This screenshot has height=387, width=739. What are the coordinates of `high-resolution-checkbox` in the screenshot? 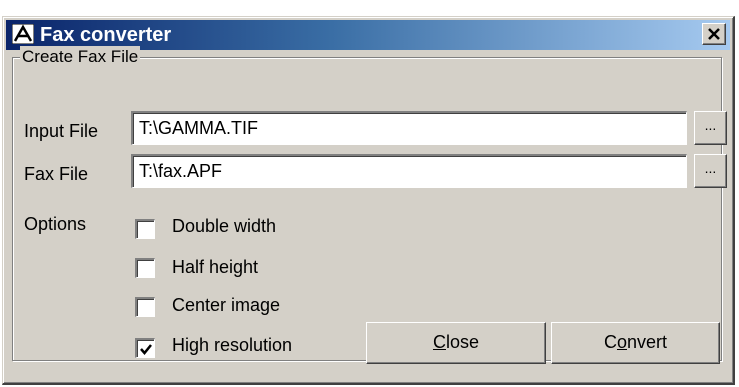 It's located at (145, 348).